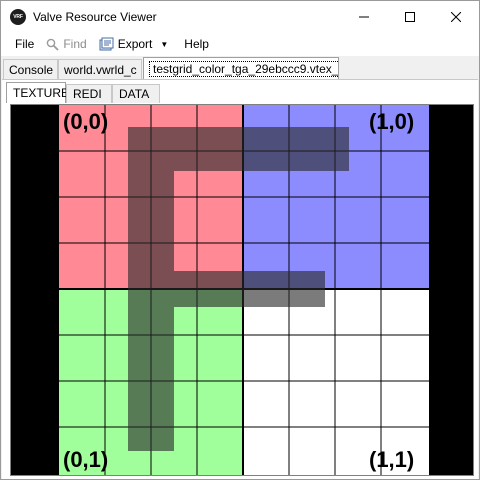 This screenshot has width=480, height=480. What do you see at coordinates (41, 93) in the screenshot?
I see `tab-label: TEXTURE` at bounding box center [41, 93].